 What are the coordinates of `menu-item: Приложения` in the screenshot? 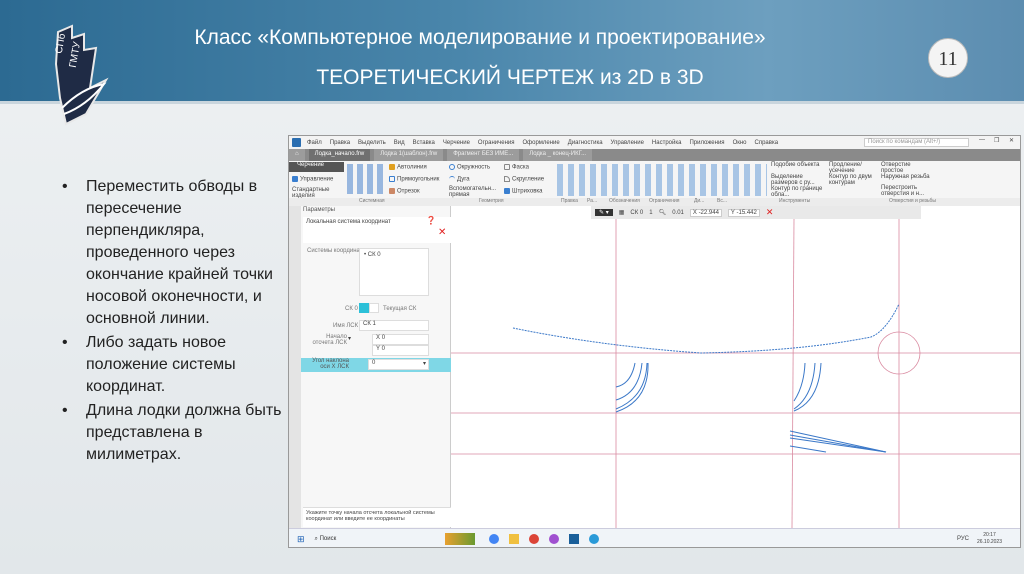 It's located at (706, 143).